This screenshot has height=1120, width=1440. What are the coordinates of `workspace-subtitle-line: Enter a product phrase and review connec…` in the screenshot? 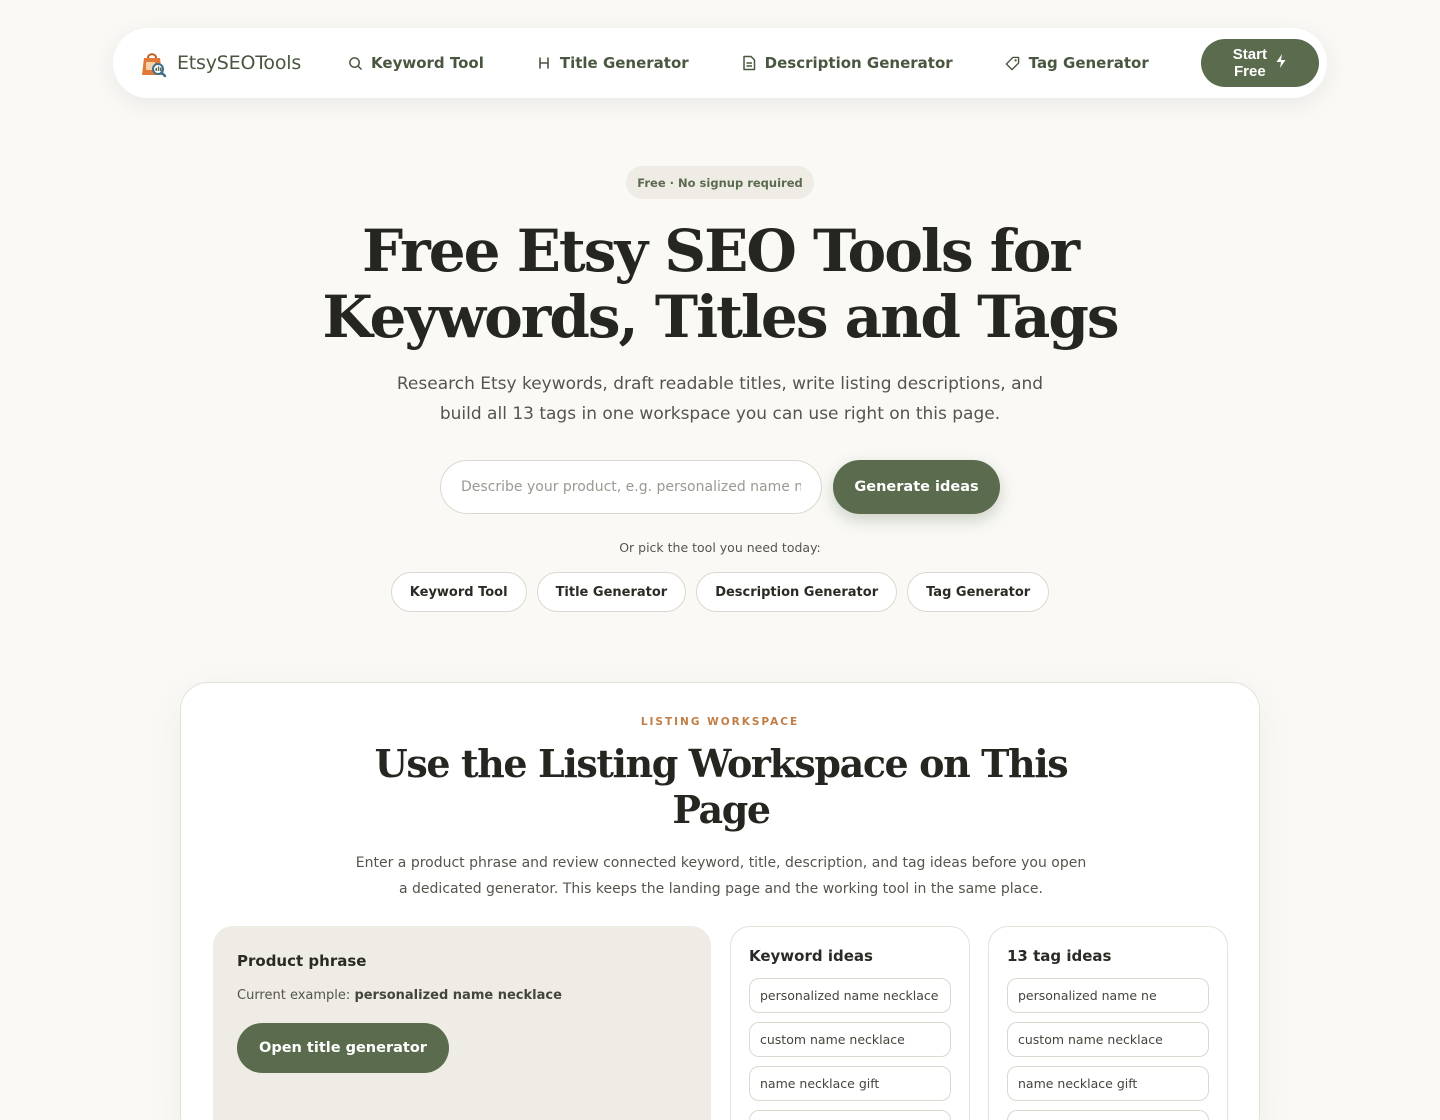 It's located at (721, 863).